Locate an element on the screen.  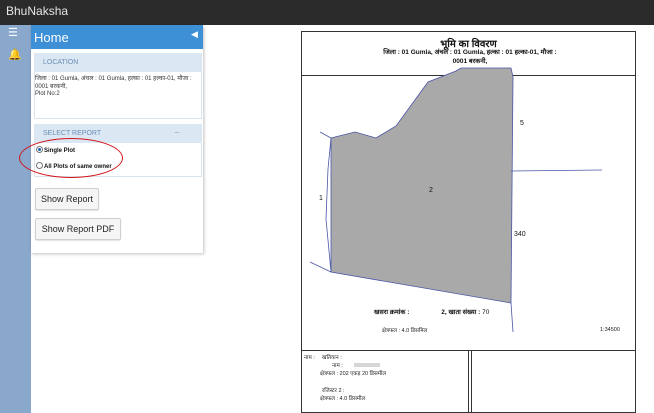
hamburger-icon: ☰ is located at coordinates (13, 33).